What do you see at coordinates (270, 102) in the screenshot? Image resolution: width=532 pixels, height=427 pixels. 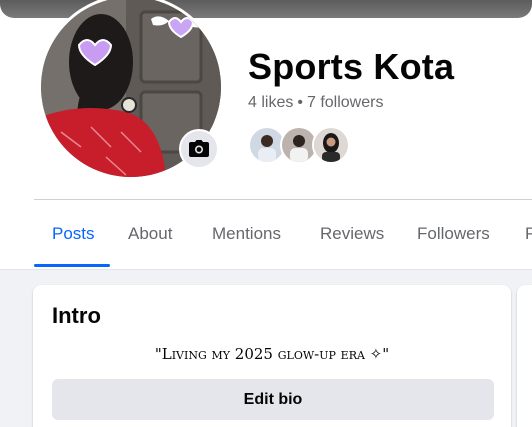 I see `likes-count: 4 likes` at bounding box center [270, 102].